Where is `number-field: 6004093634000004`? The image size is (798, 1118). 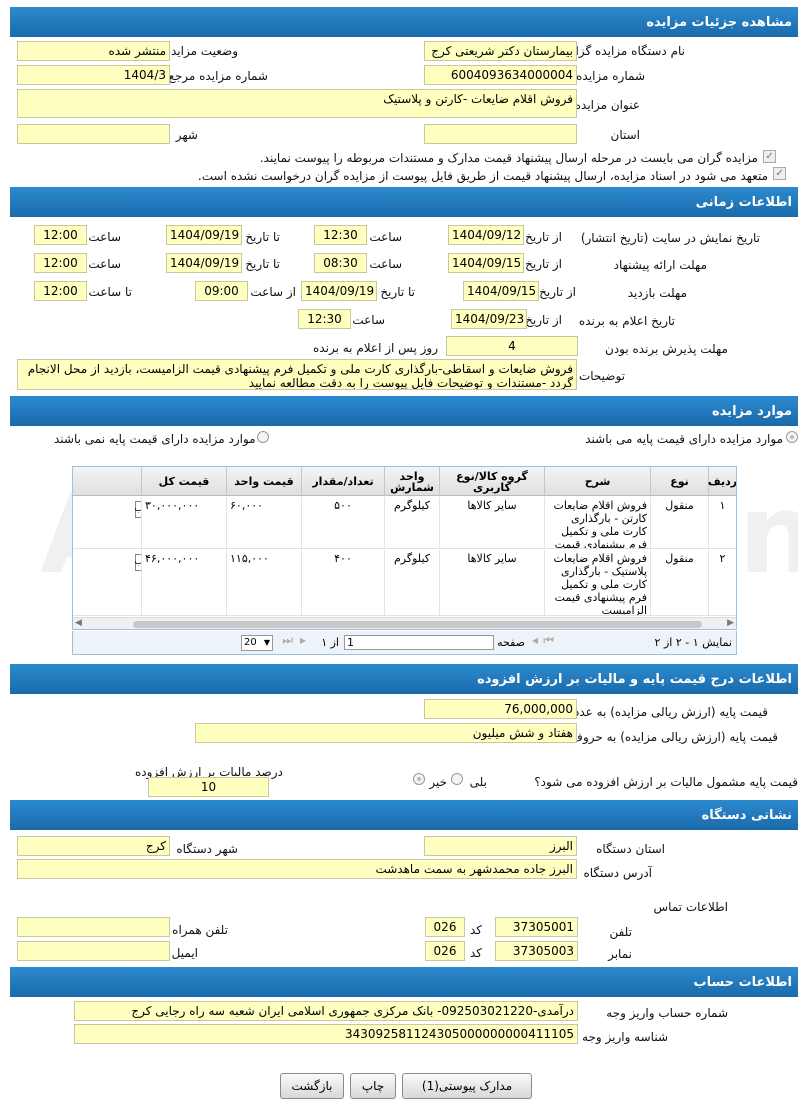 number-field: 6004093634000004 is located at coordinates (500, 75).